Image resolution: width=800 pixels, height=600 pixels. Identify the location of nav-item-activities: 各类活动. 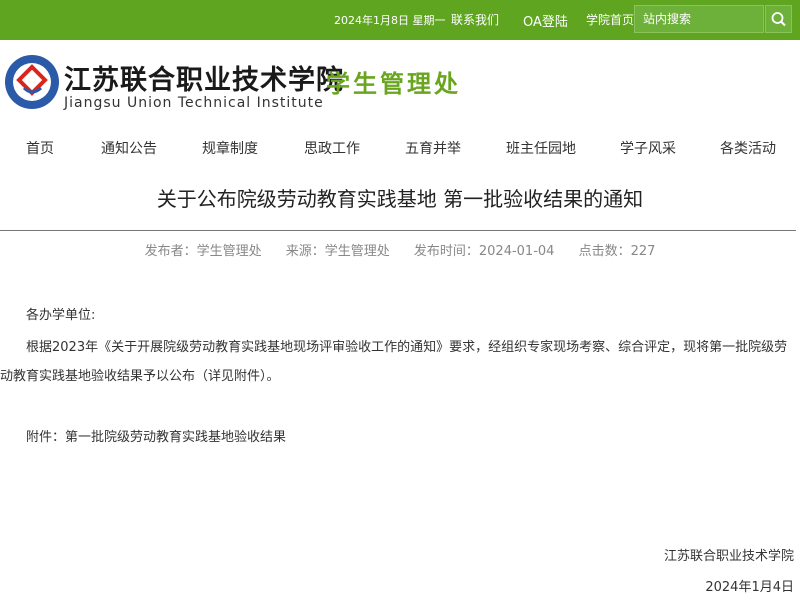
(748, 148).